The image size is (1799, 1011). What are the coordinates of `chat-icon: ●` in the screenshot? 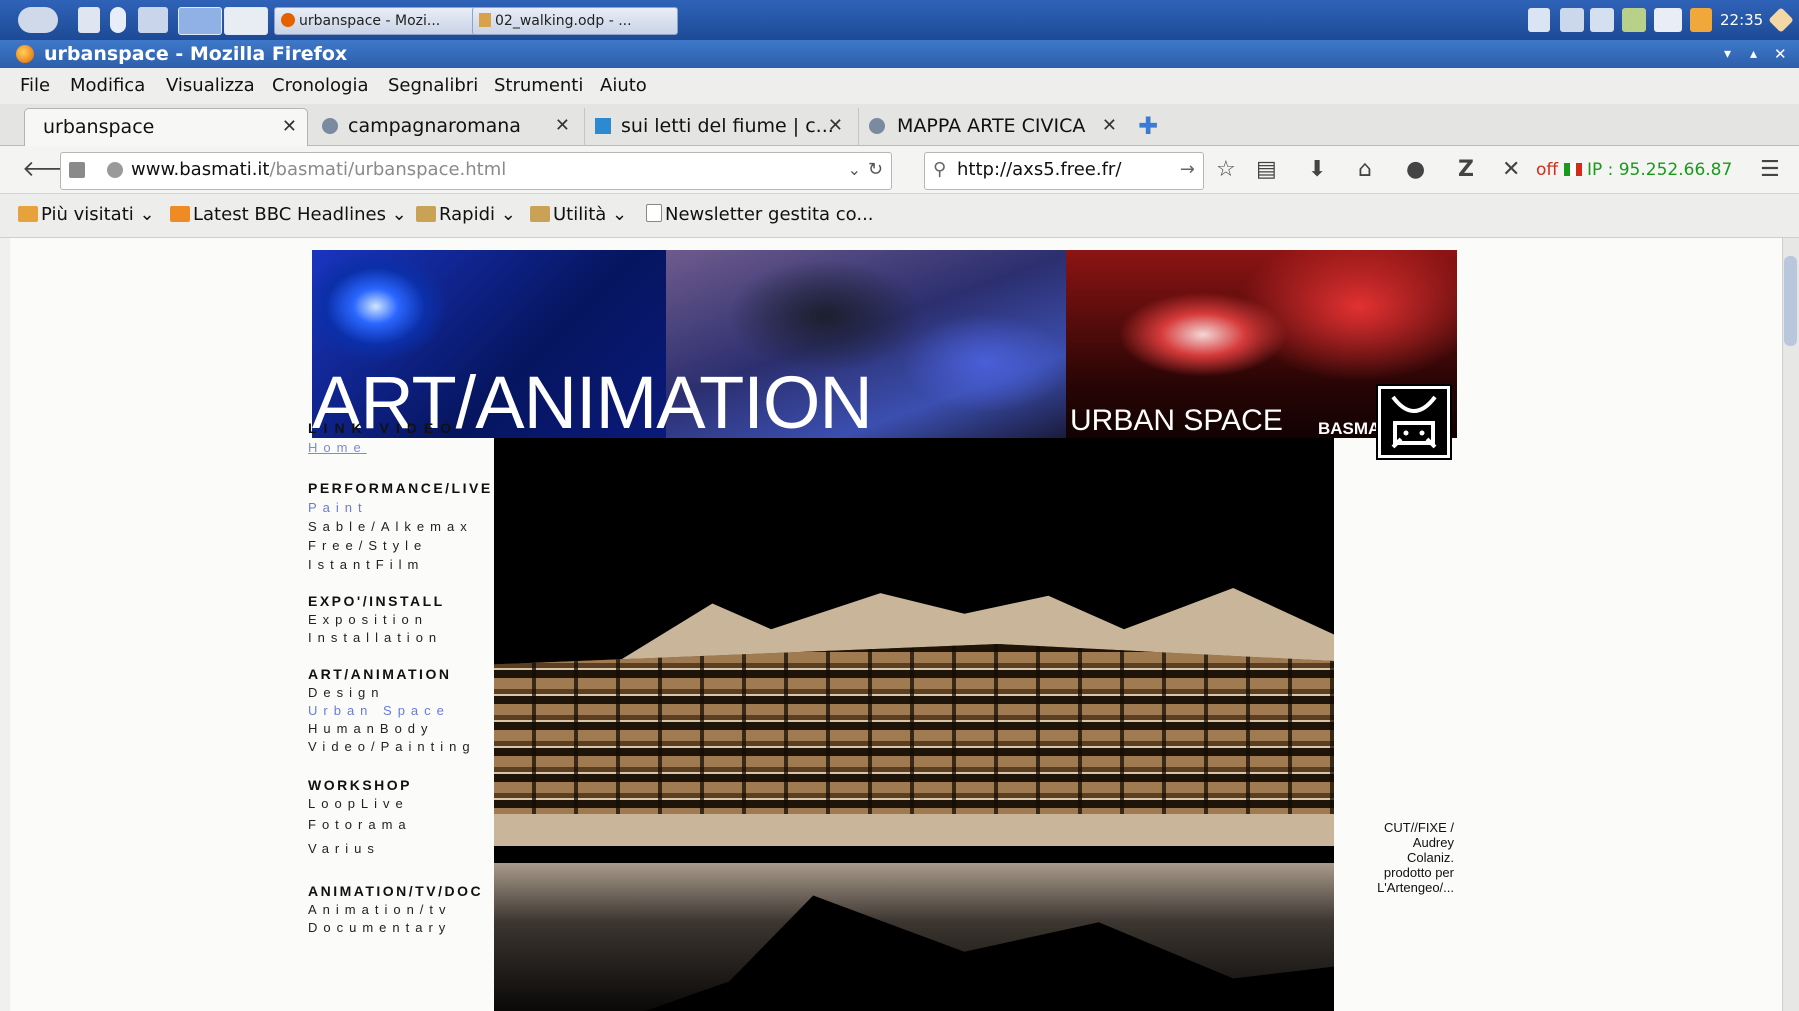 It's located at (1415, 170).